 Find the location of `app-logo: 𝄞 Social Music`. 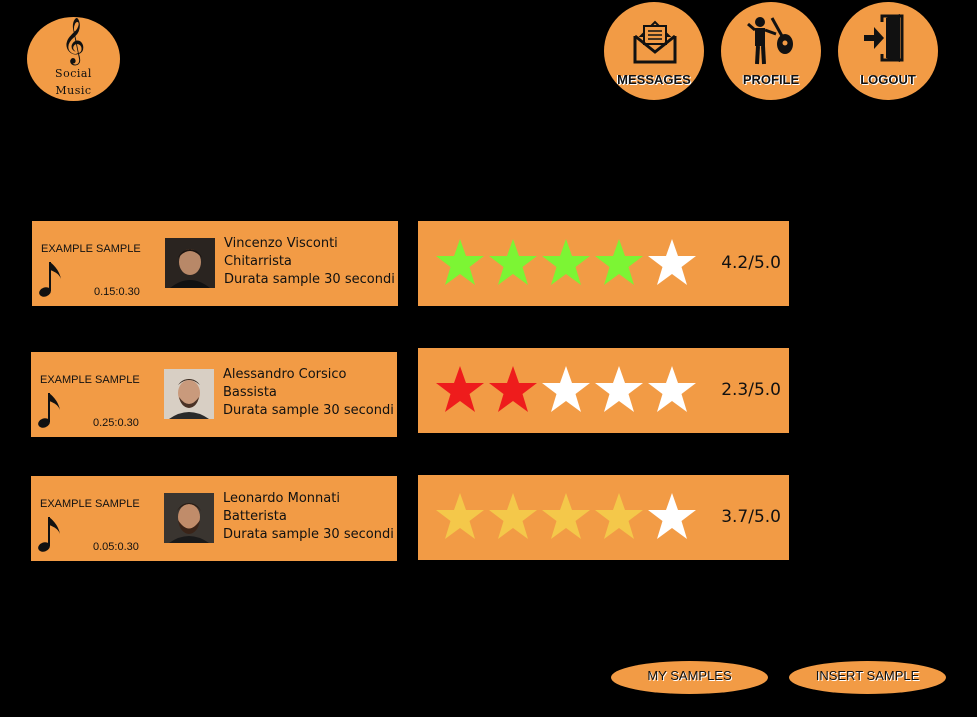

app-logo: 𝄞 Social Music is located at coordinates (73, 59).